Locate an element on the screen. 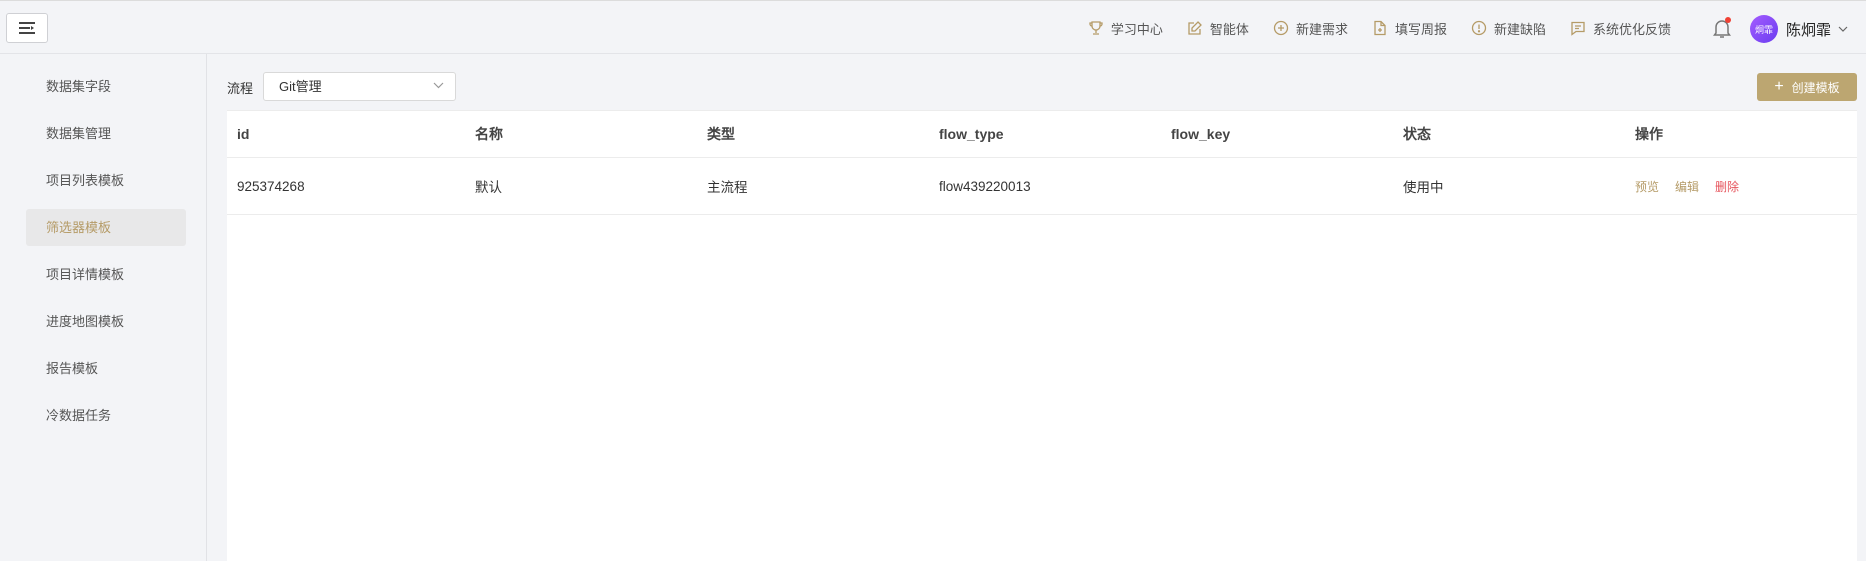 The height and width of the screenshot is (561, 1866). table-header-row: id 名称 类型 flow_type flow_key 状态 操作 is located at coordinates (1042, 134).